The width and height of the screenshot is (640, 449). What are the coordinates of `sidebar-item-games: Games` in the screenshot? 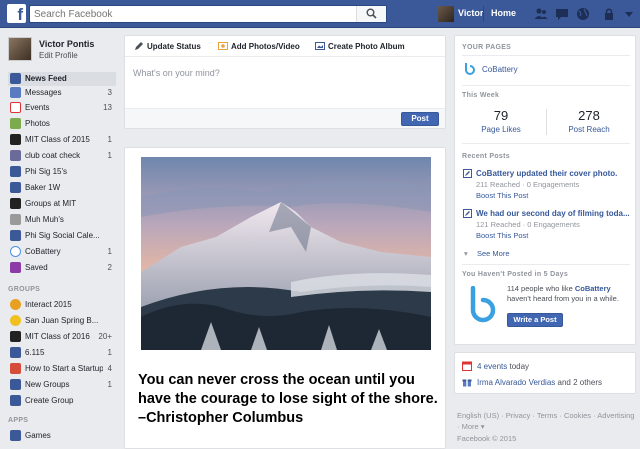 It's located at (62, 436).